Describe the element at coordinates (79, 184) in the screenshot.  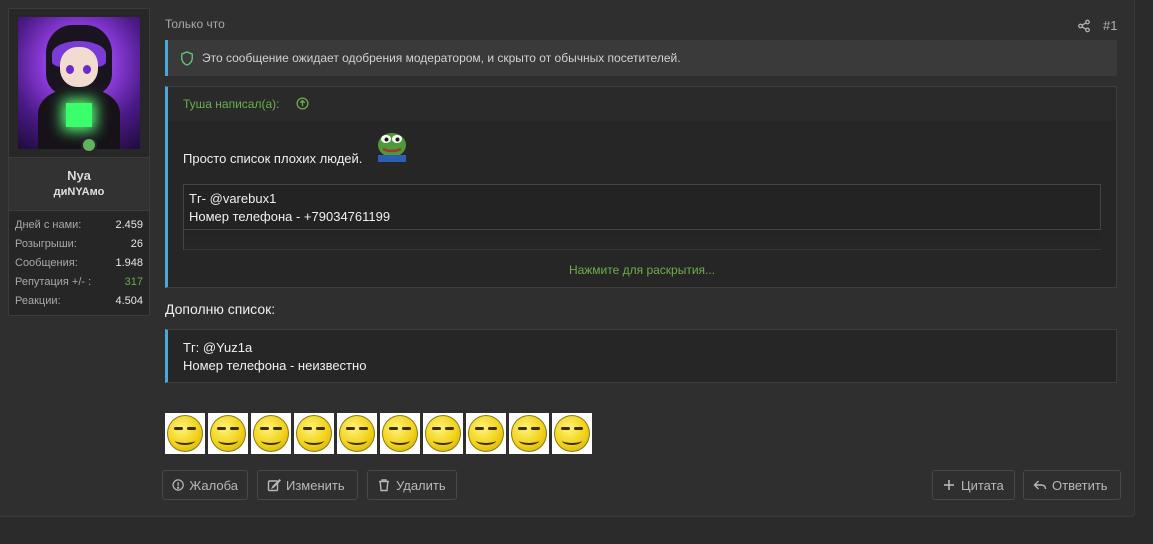
I see `username-block: Nya диNYAмо` at that location.